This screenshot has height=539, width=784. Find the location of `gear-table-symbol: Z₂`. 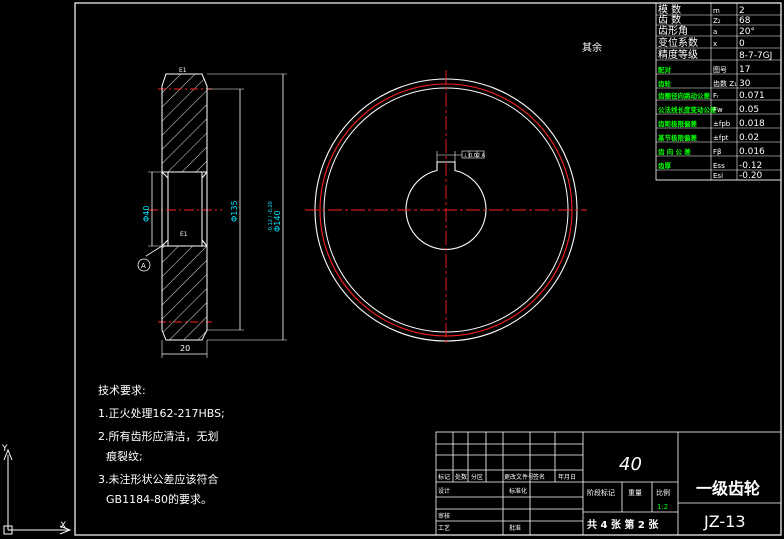

gear-table-symbol: Z₂ is located at coordinates (717, 21).